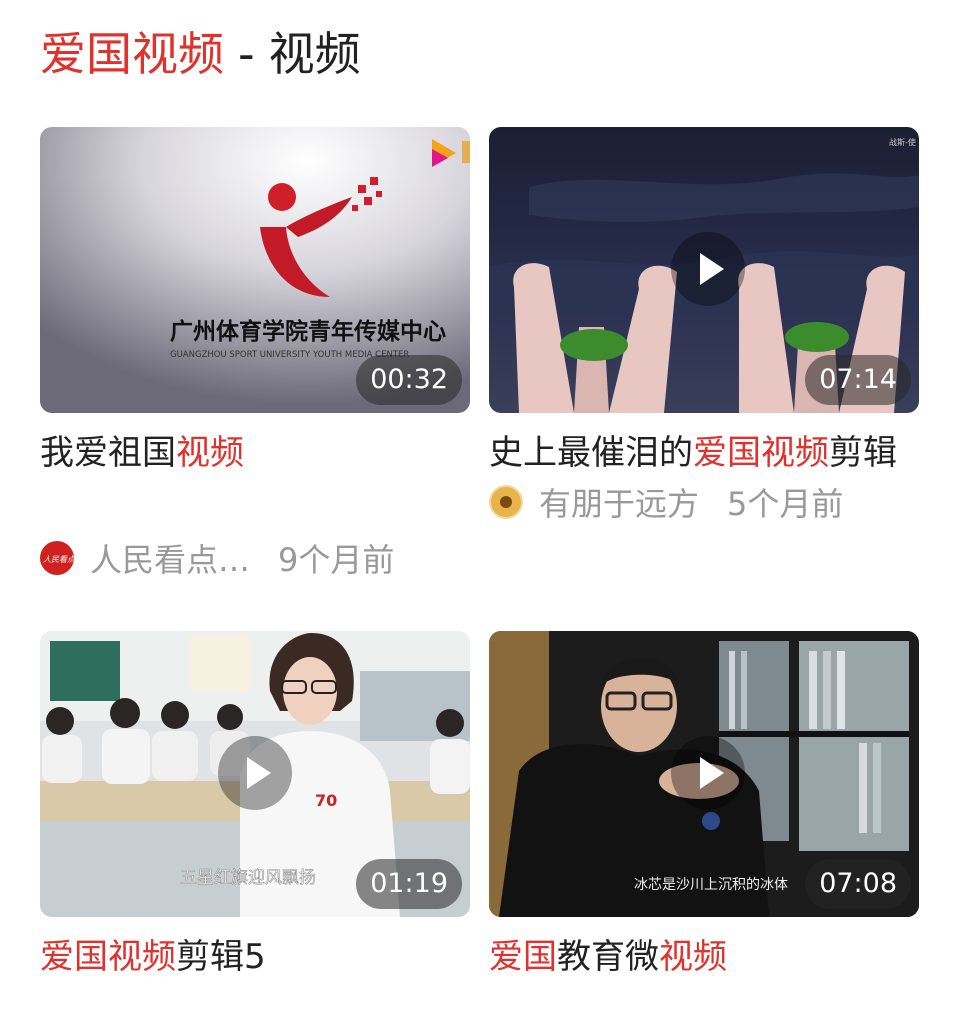 The width and height of the screenshot is (960, 1013). What do you see at coordinates (255, 558) in the screenshot?
I see `video-meta: 人民看点 人民看点… 9个月前` at bounding box center [255, 558].